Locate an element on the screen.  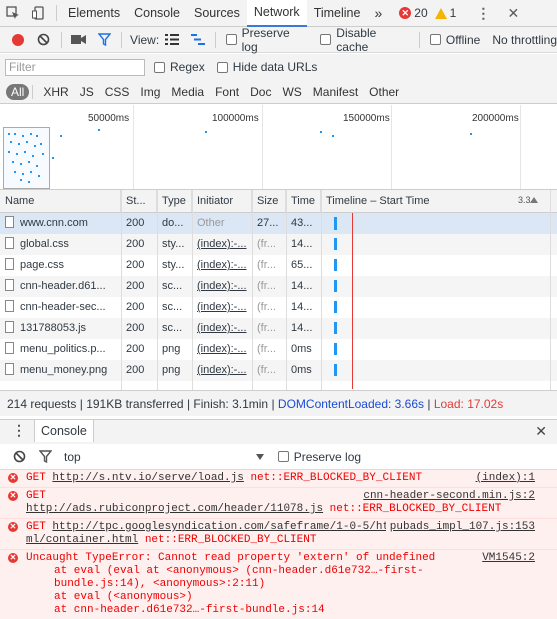
clear-console-icon is located at coordinates (19, 457).